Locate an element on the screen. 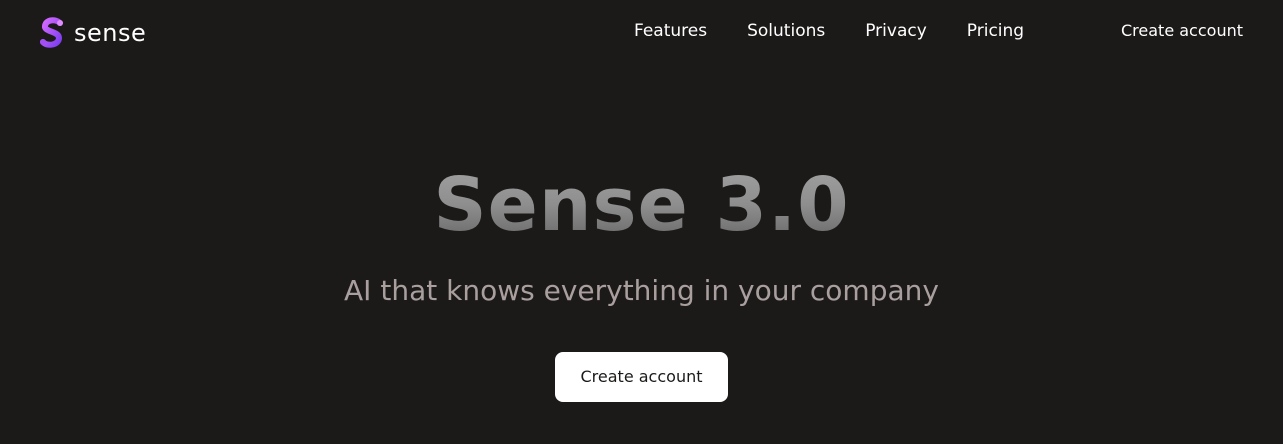 Image resolution: width=1283 pixels, height=444 pixels. logo-link: sense is located at coordinates (92, 33).